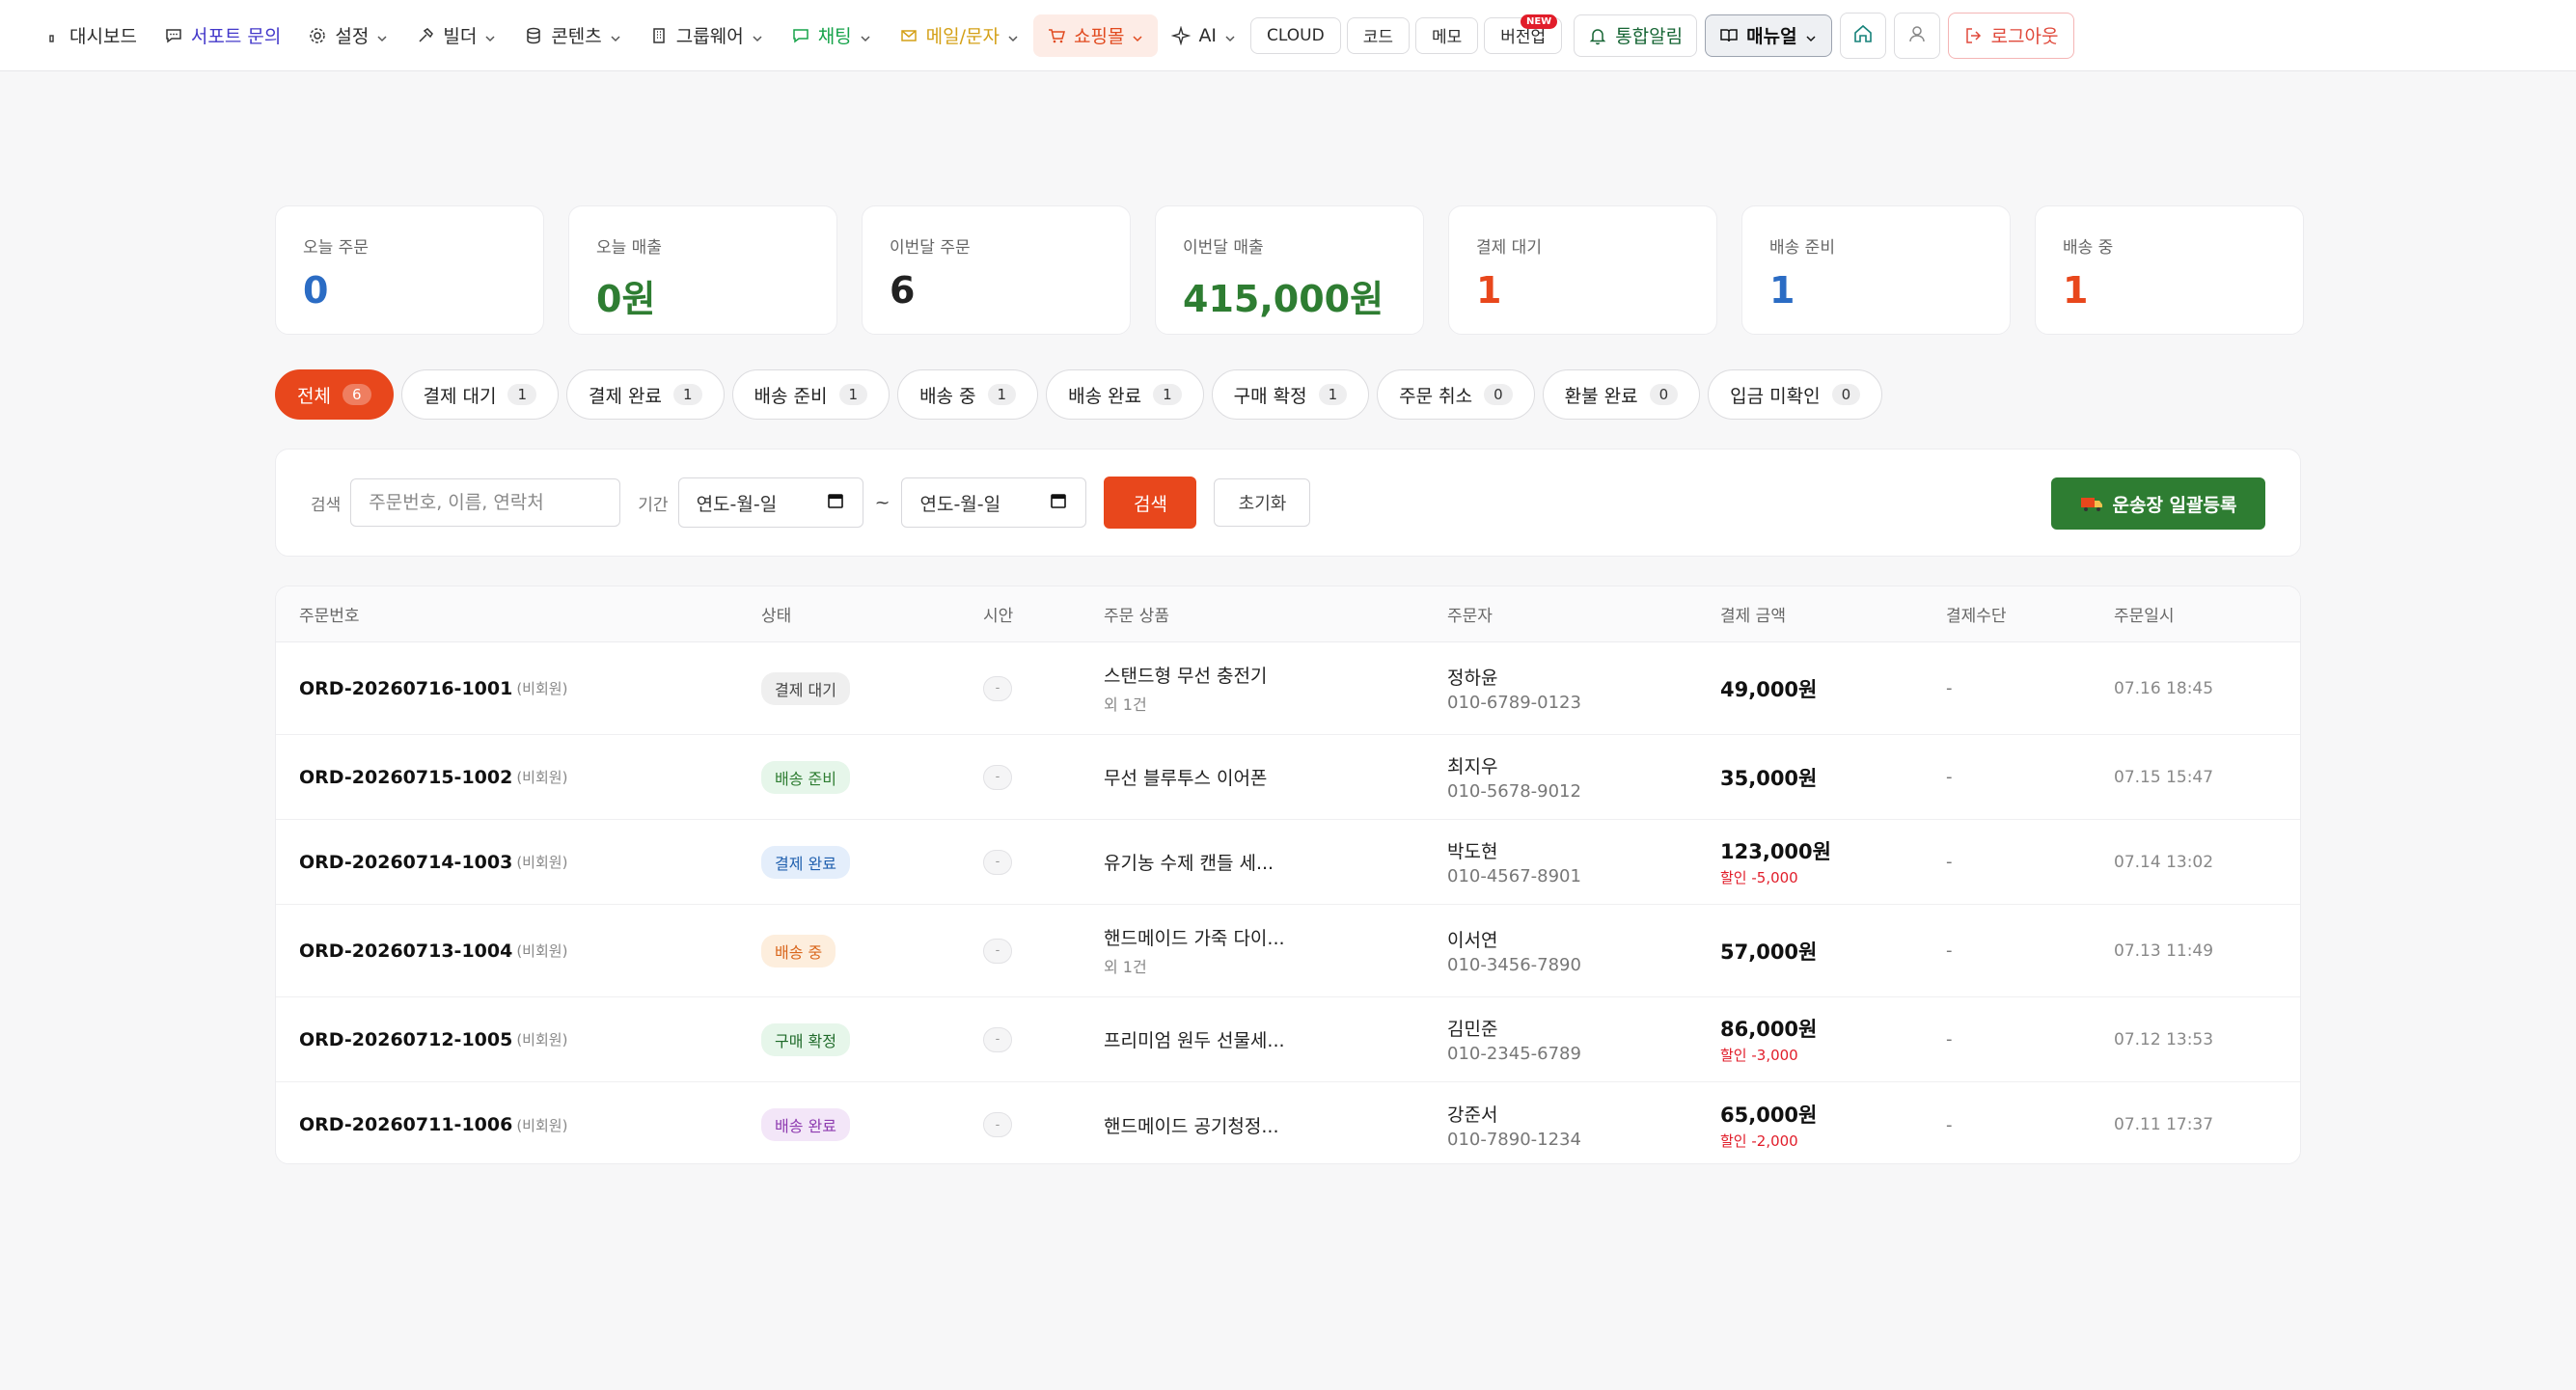 This screenshot has height=1390, width=2576. I want to click on nav-logout-label: 로그아웃, so click(2024, 36).